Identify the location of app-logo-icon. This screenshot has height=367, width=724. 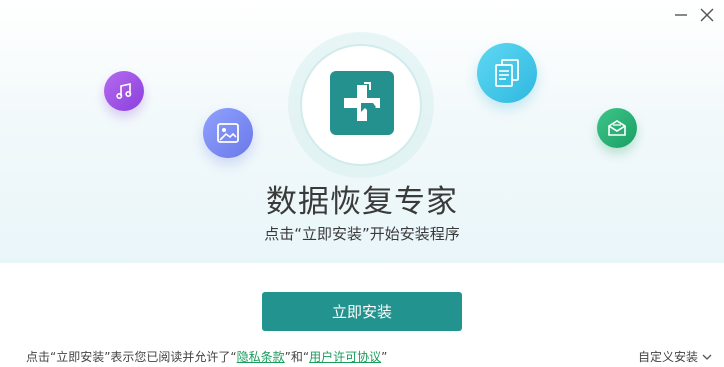
(362, 101).